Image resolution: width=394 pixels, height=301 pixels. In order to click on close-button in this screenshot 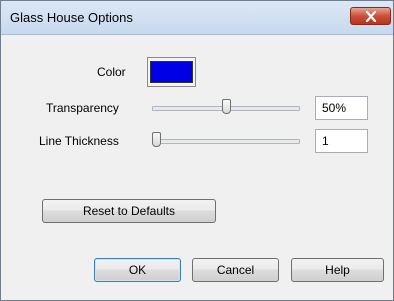, I will do `click(370, 16)`.